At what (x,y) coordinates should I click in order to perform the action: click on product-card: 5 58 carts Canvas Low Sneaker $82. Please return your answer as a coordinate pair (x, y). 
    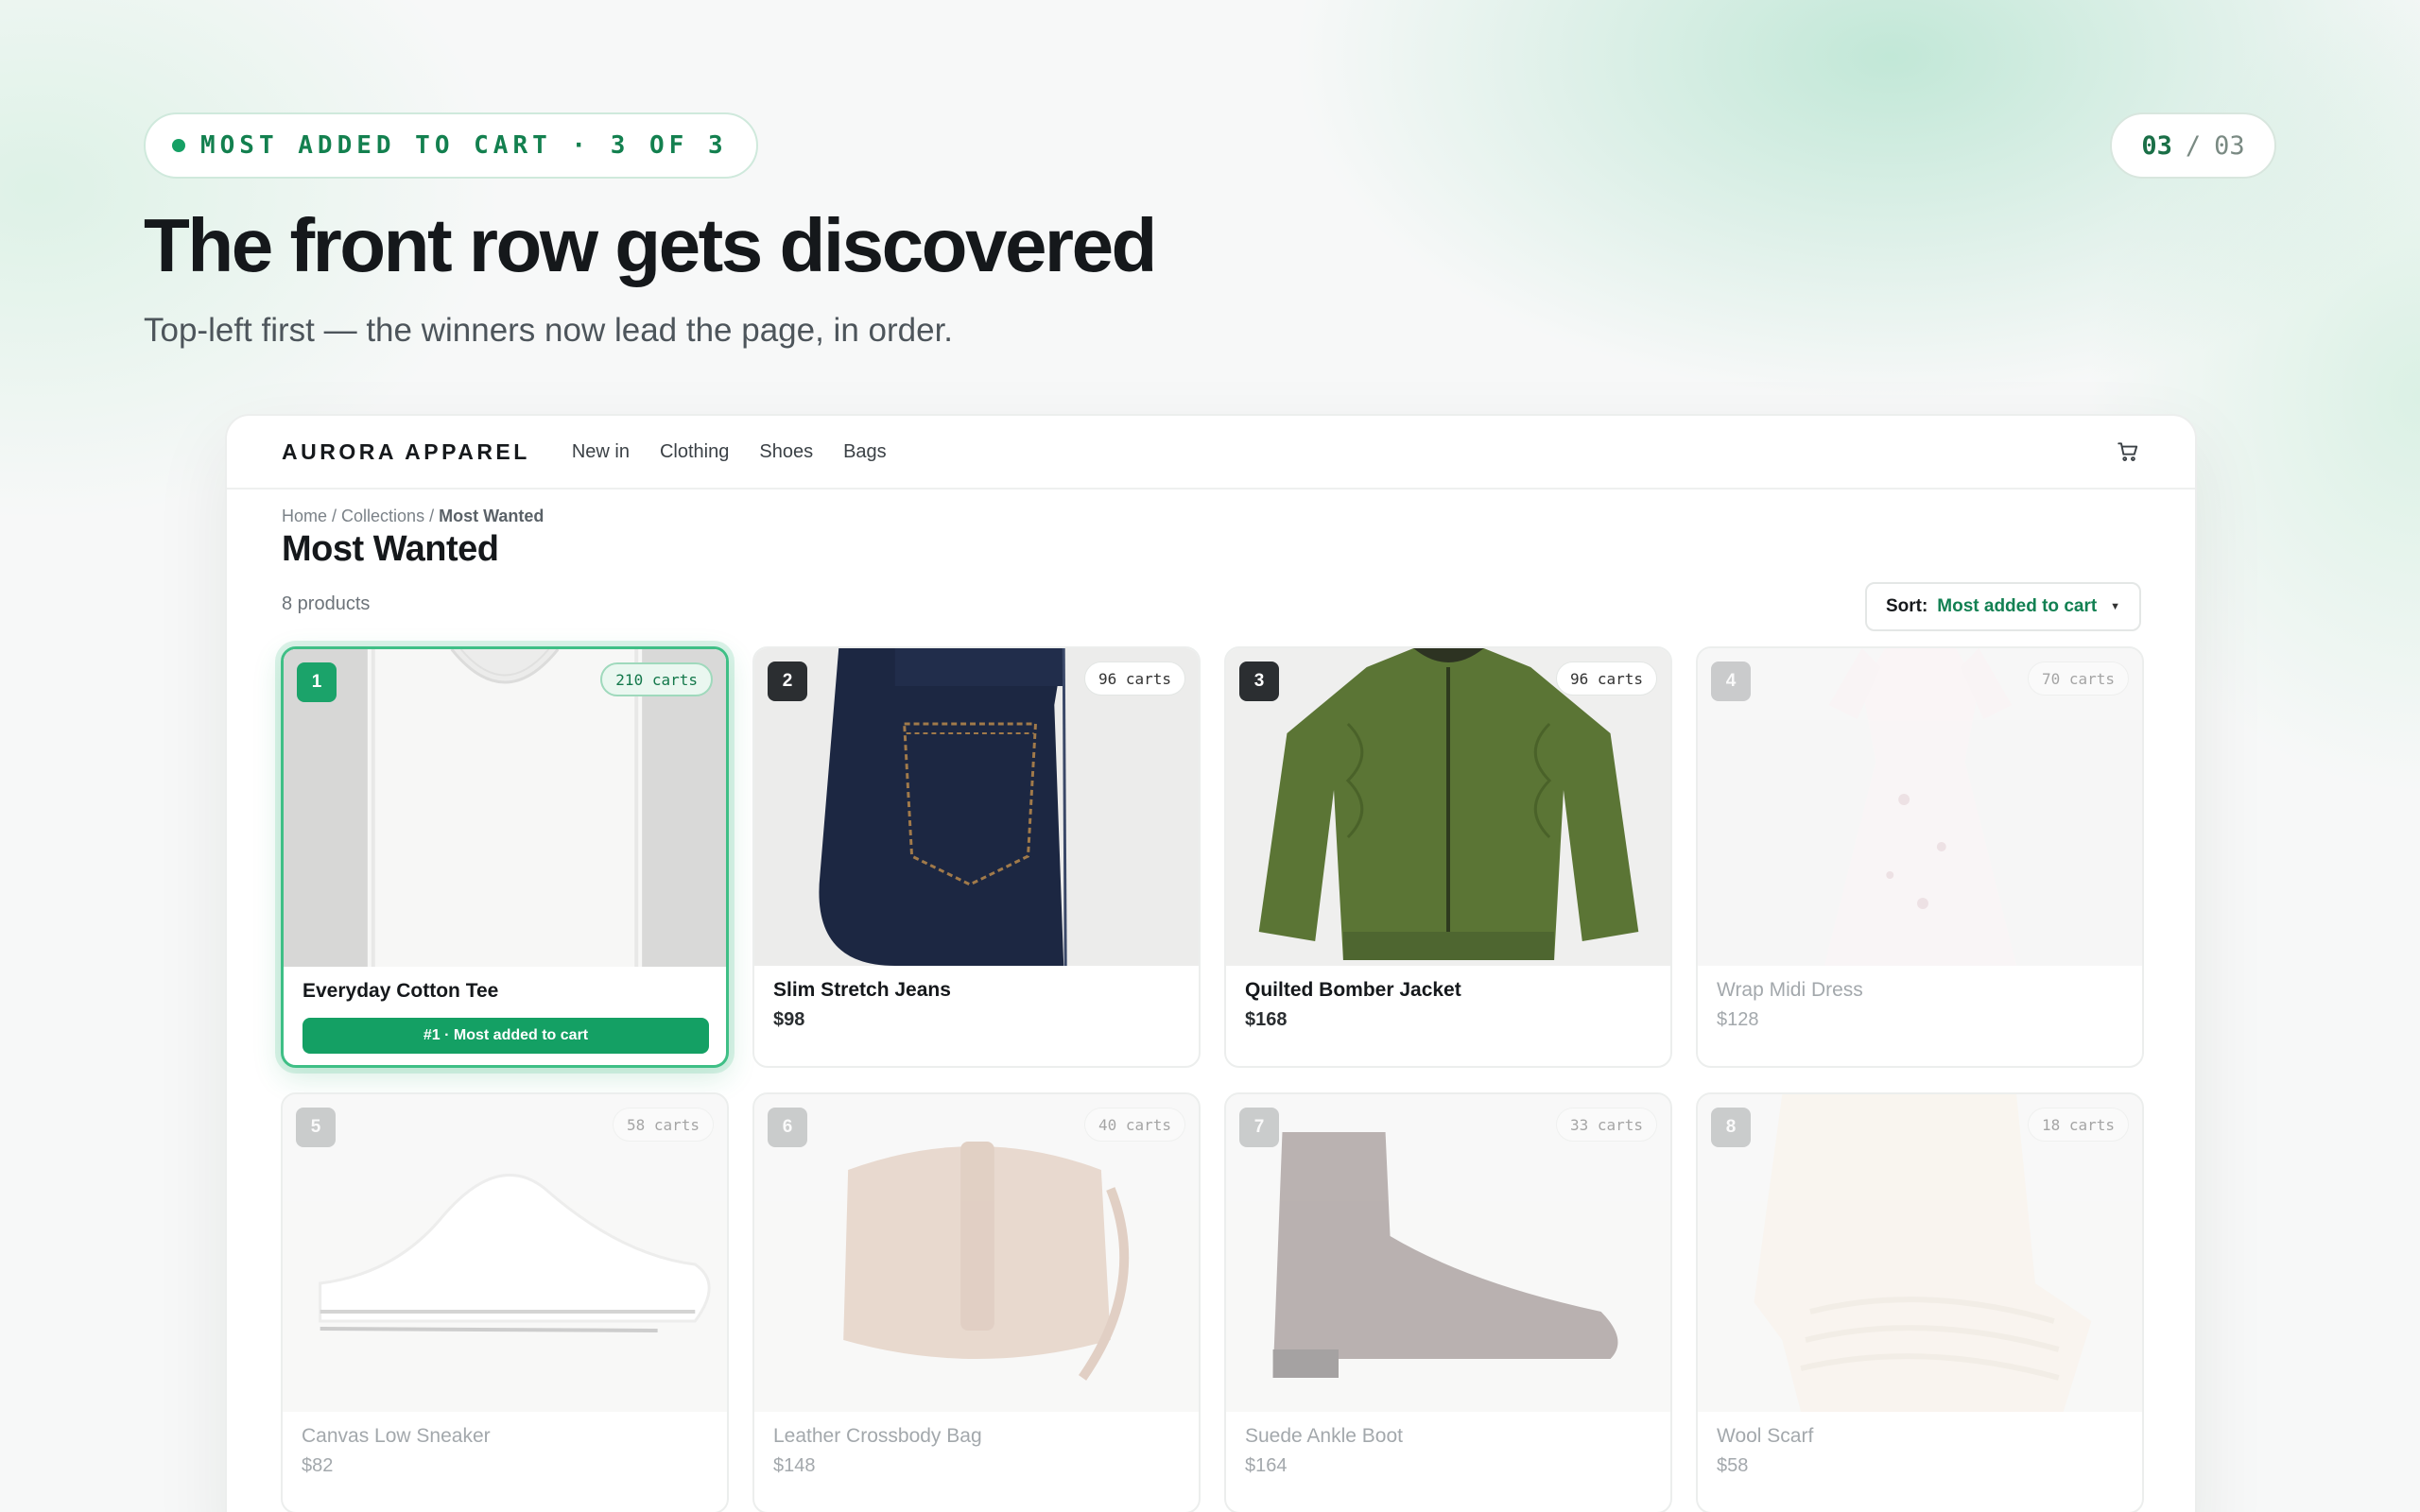
    Looking at the image, I should click on (505, 1302).